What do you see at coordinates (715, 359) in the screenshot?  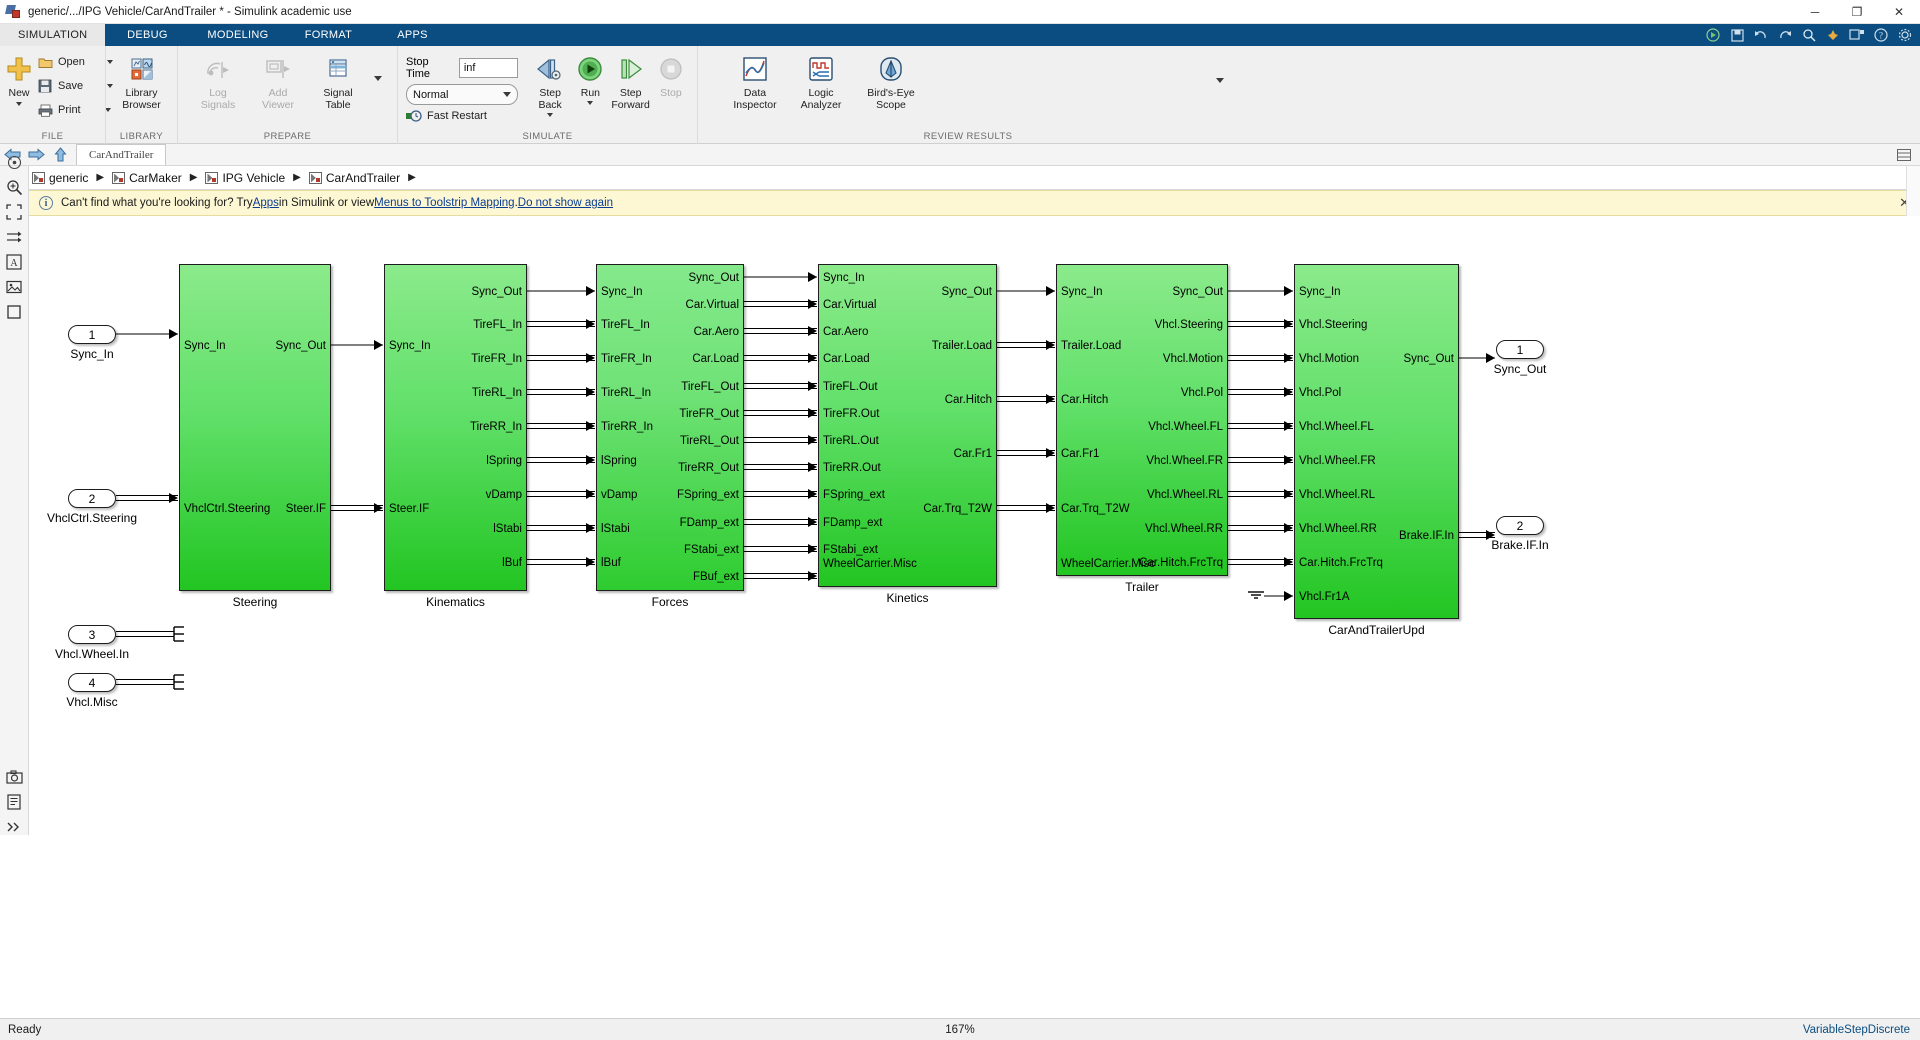 I see `port-out-car-load: Car.Load` at bounding box center [715, 359].